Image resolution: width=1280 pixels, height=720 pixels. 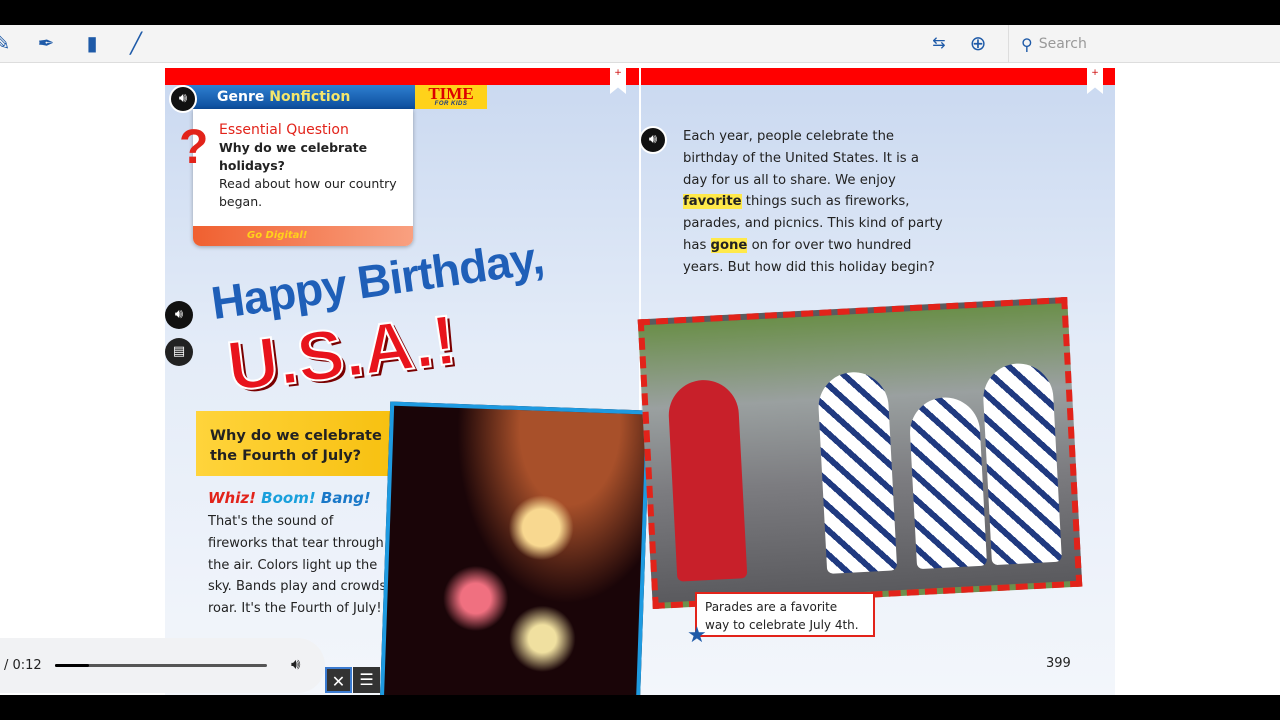 I want to click on eq-title: Essential Question, so click(x=284, y=130).